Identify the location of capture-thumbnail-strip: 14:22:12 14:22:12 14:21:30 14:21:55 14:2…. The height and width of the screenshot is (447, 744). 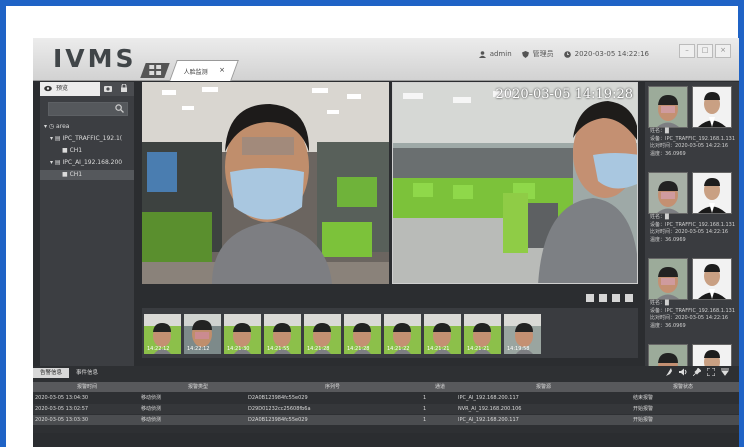
(390, 333).